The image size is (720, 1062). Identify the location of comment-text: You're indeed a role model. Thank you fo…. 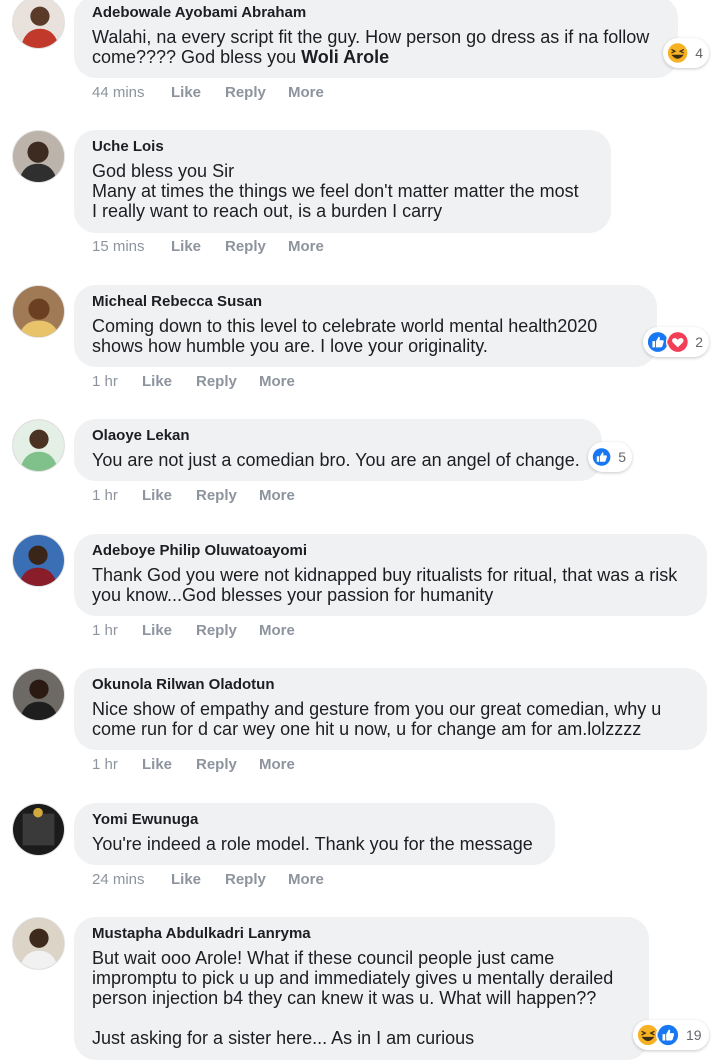
(312, 844).